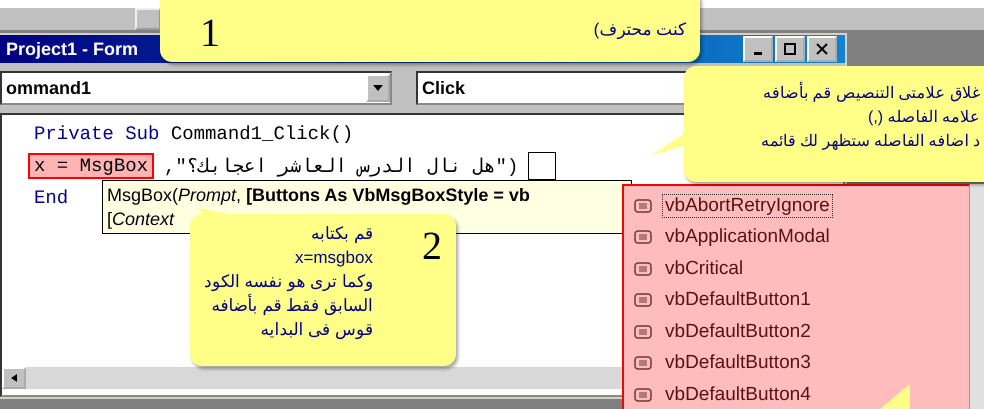 The image size is (984, 409). I want to click on close-icon, so click(822, 49).